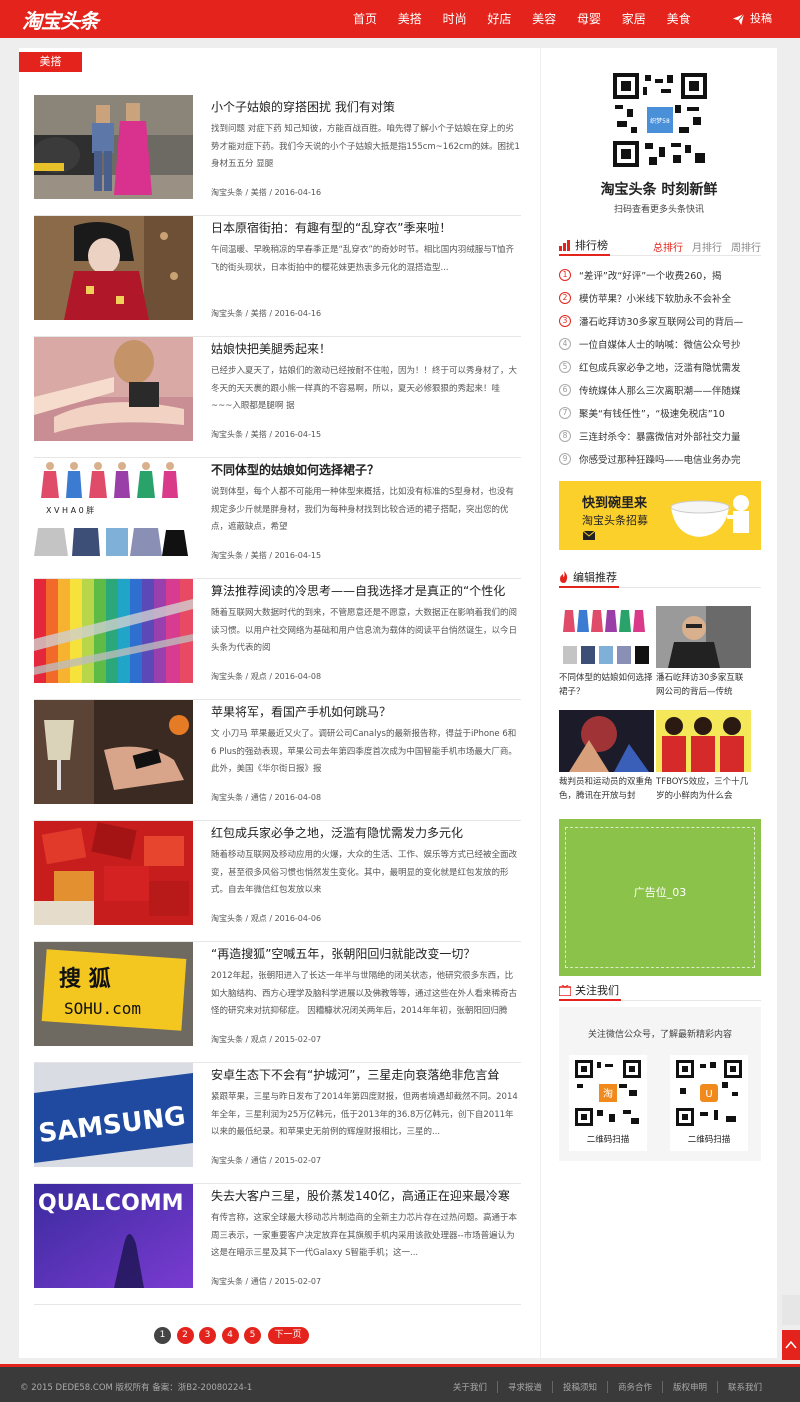 The width and height of the screenshot is (800, 1402). What do you see at coordinates (703, 789) in the screenshot?
I see `editor-caption: TFBOYS效应，三个十几岁的小鲜肉为什么会` at bounding box center [703, 789].